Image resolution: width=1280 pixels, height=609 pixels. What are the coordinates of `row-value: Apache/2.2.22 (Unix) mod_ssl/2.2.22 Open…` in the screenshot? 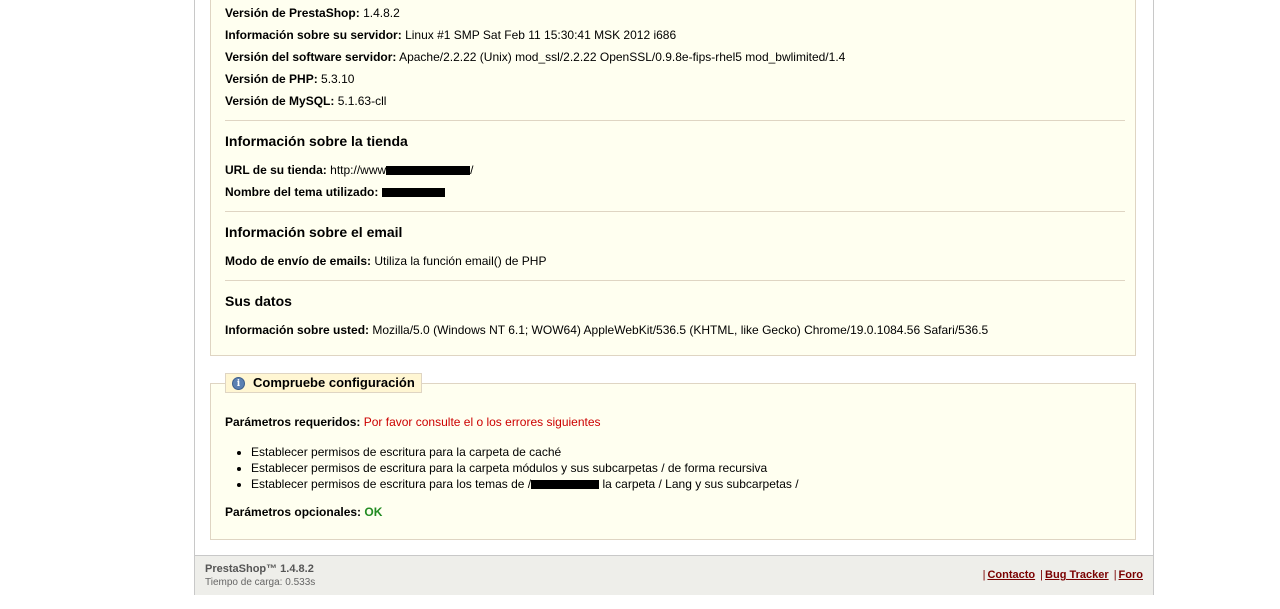 It's located at (622, 57).